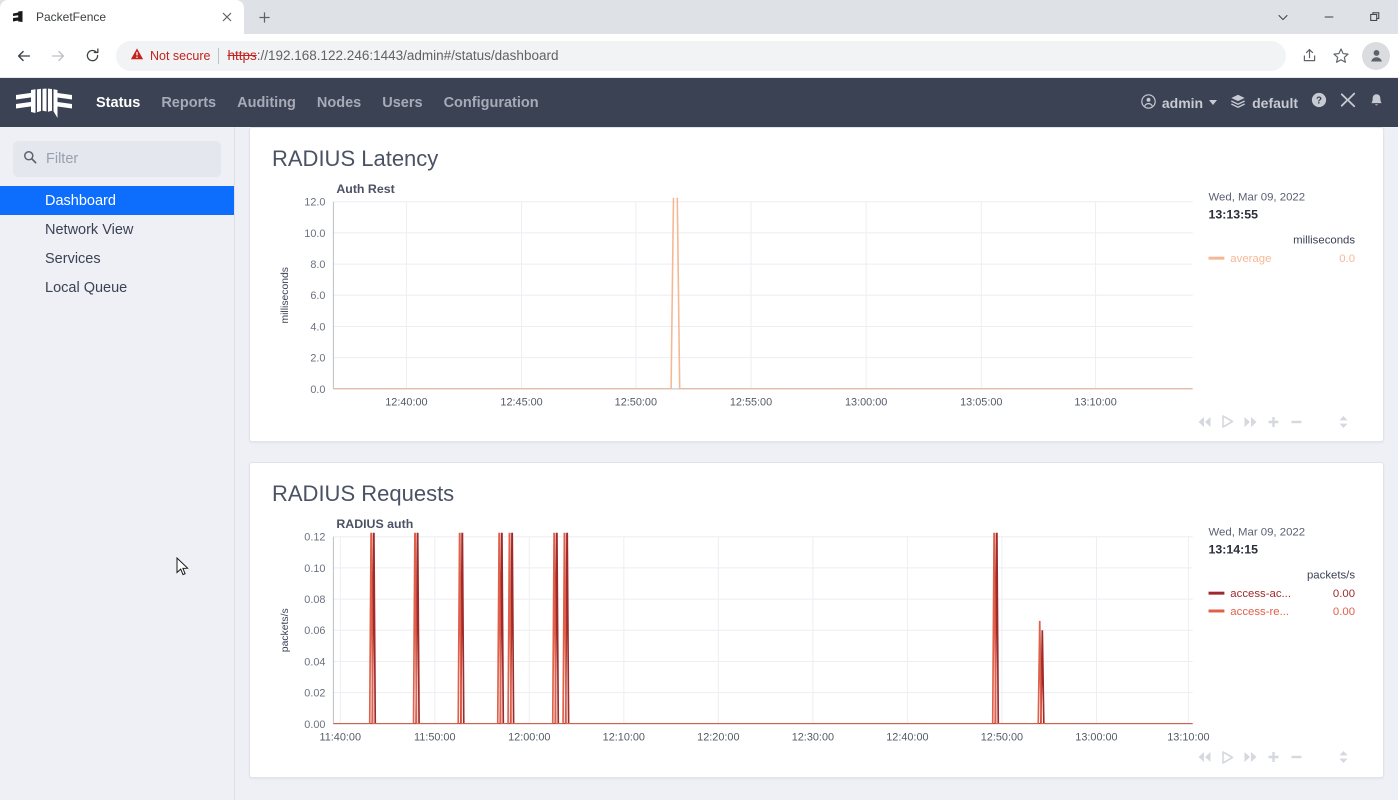  What do you see at coordinates (128, 159) in the screenshot?
I see `sidebar-filter-input` at bounding box center [128, 159].